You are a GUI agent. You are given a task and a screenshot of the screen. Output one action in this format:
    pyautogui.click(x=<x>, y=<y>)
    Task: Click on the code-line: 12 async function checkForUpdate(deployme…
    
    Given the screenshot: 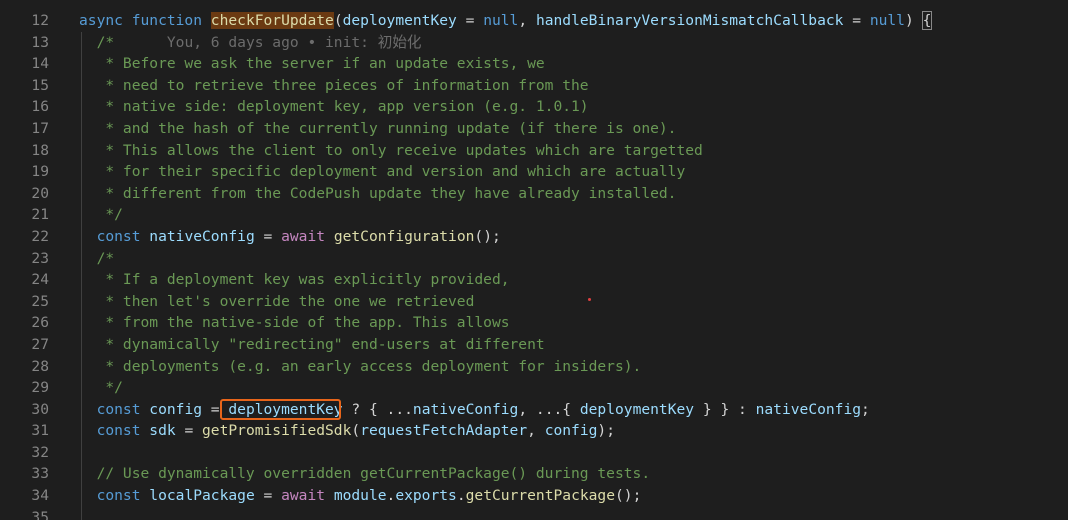 What is the action you would take?
    pyautogui.click(x=534, y=21)
    